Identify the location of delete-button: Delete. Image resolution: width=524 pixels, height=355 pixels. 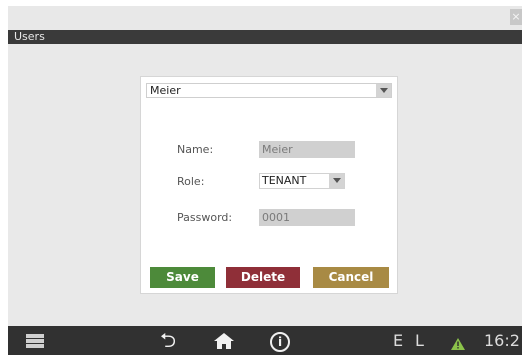
(263, 277).